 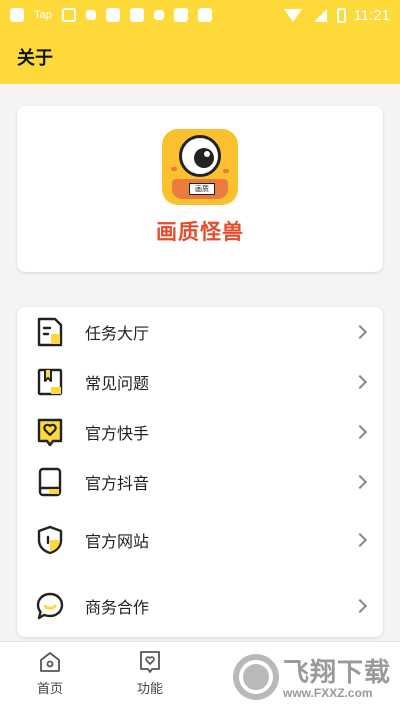 What do you see at coordinates (371, 15) in the screenshot?
I see `clock: 11:21` at bounding box center [371, 15].